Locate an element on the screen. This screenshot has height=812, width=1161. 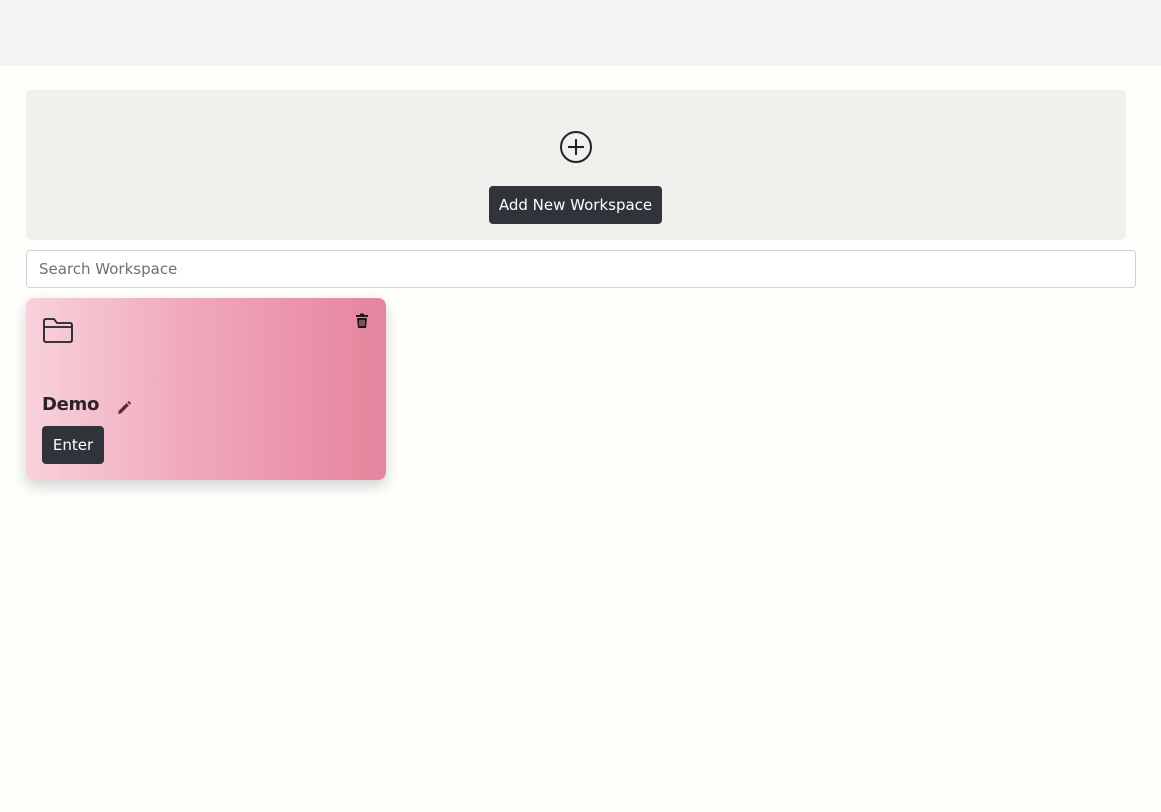
plus-circle-icon is located at coordinates (576, 147).